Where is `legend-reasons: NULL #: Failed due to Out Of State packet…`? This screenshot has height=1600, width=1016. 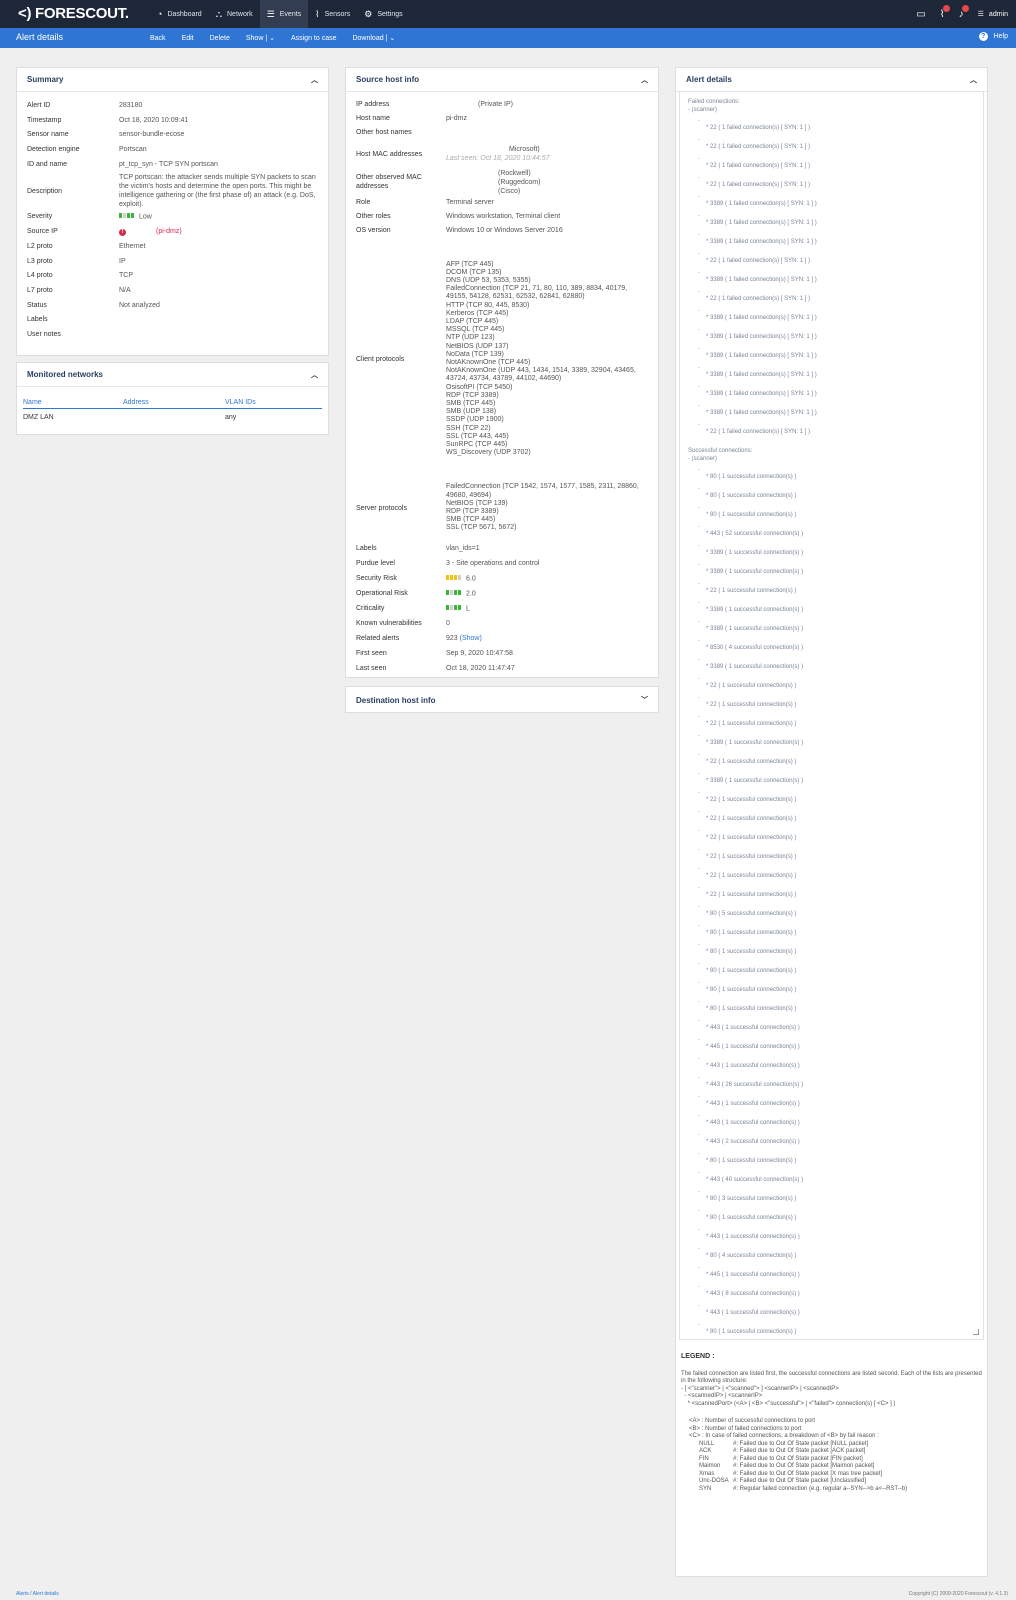 legend-reasons: NULL #: Failed due to Out Of State packet… is located at coordinates (832, 1467).